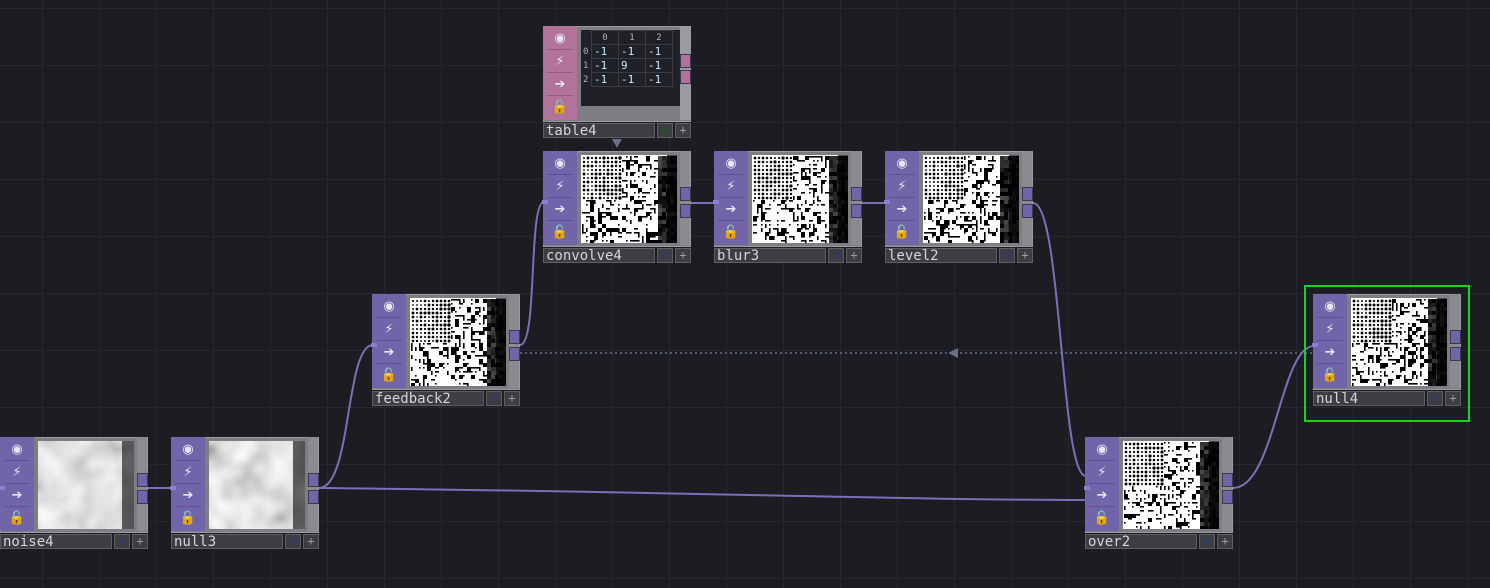 The height and width of the screenshot is (588, 1490). Describe the element at coordinates (74, 493) in the screenshot. I see `node-noise4: ◉ ⚡ ➔ 🔓 noise4 +` at that location.